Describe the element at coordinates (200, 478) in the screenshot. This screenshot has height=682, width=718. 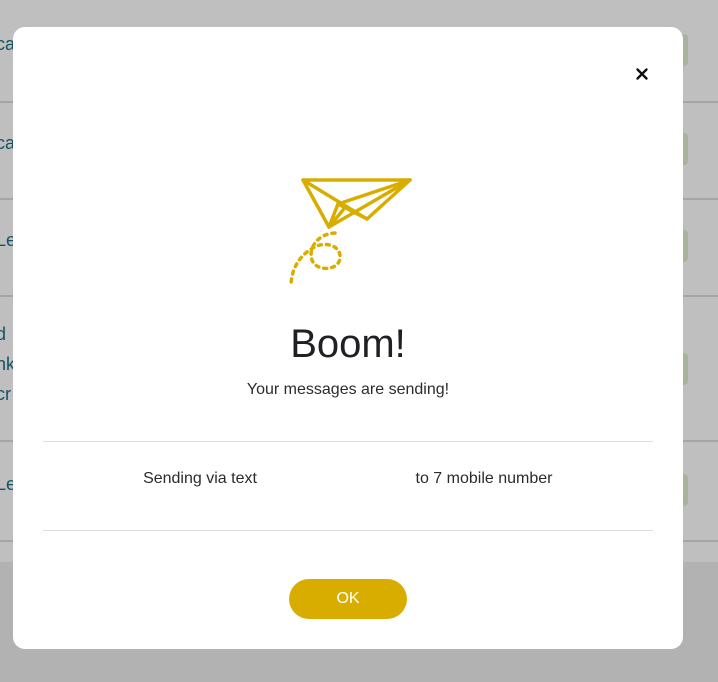
I see `sending-method-text: Sending via text` at that location.